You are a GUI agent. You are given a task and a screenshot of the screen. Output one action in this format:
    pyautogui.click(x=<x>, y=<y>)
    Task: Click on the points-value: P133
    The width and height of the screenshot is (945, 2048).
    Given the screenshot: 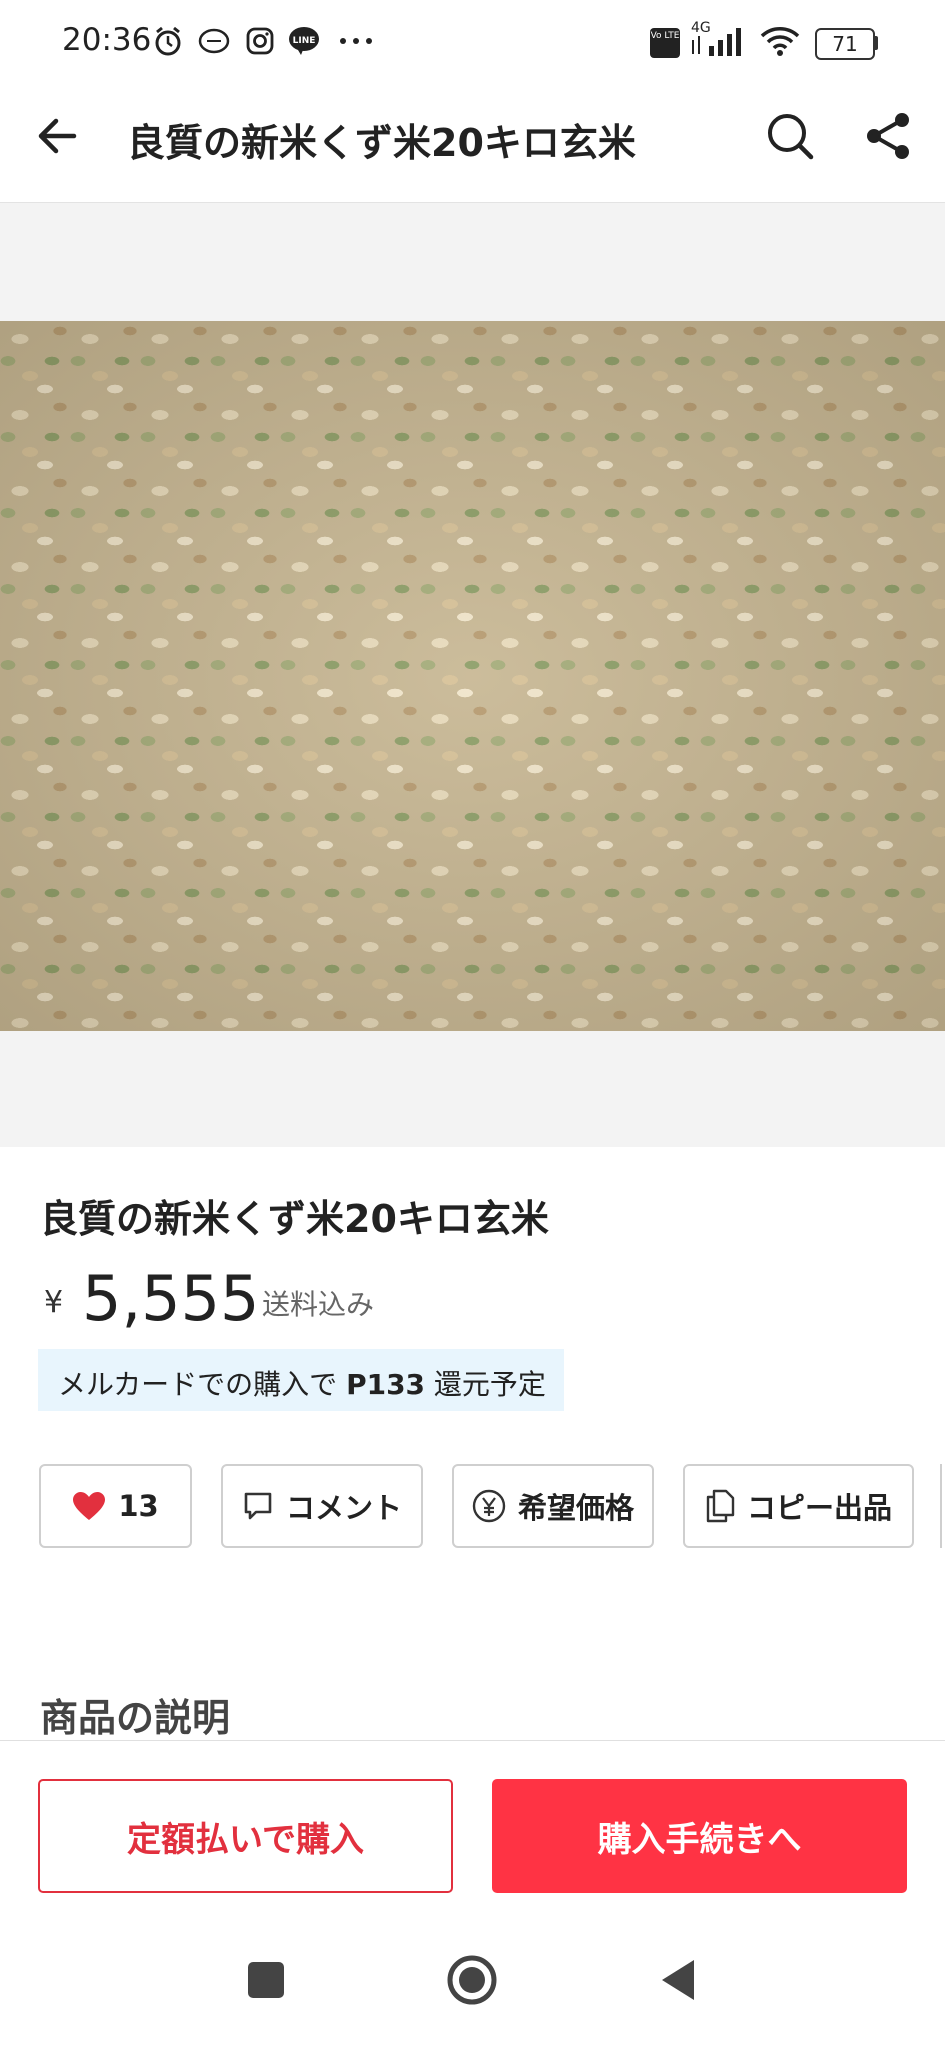 What is the action you would take?
    pyautogui.click(x=386, y=1384)
    